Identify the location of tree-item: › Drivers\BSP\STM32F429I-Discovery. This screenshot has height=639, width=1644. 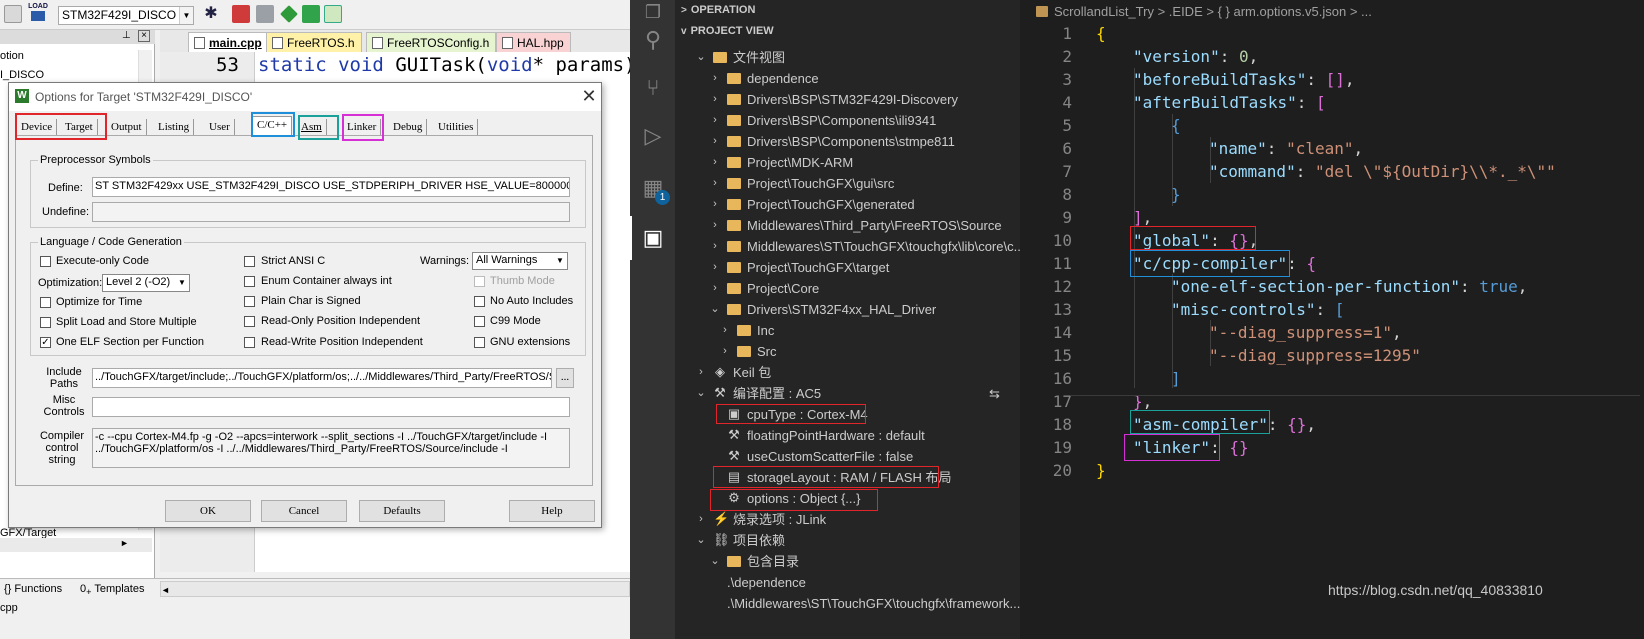
(847, 99).